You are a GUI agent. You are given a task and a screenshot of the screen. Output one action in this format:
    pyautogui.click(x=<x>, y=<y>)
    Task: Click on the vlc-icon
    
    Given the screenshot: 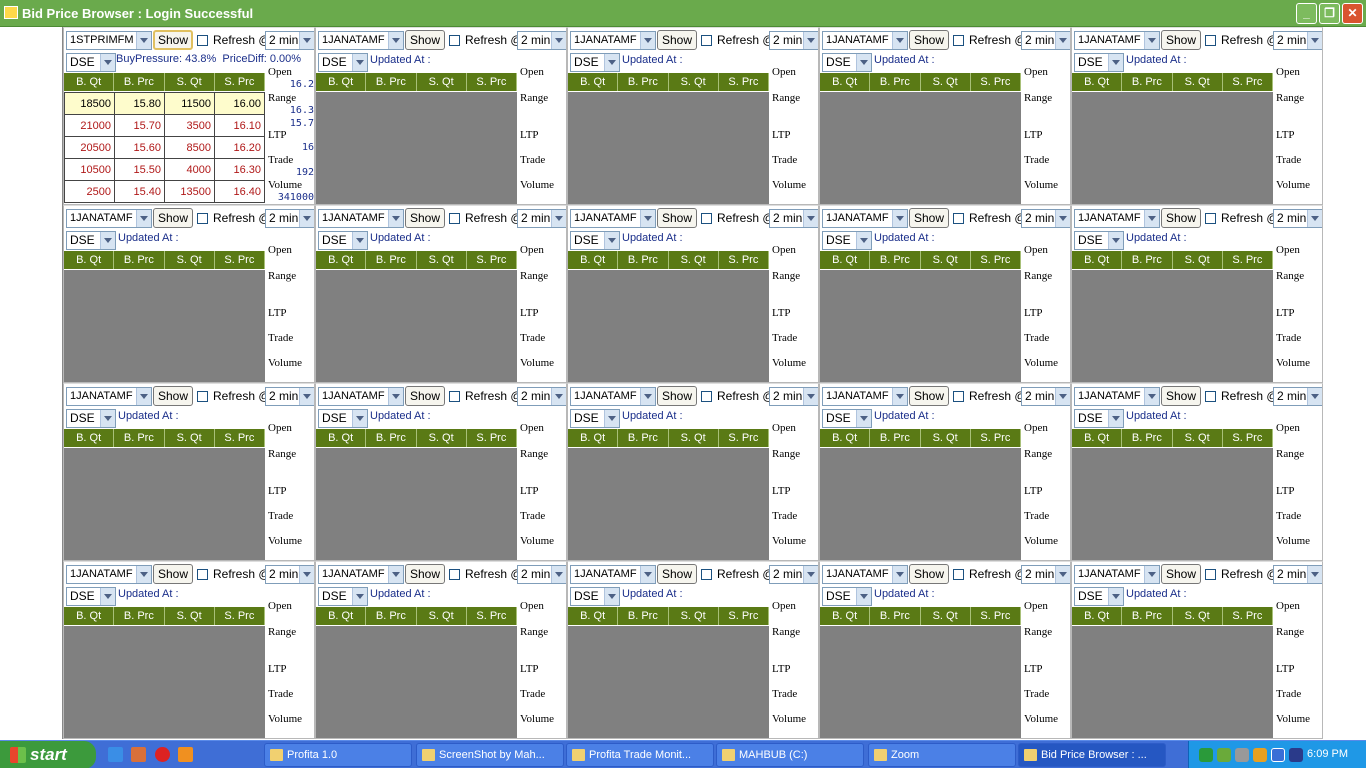 What is the action you would take?
    pyautogui.click(x=185, y=754)
    